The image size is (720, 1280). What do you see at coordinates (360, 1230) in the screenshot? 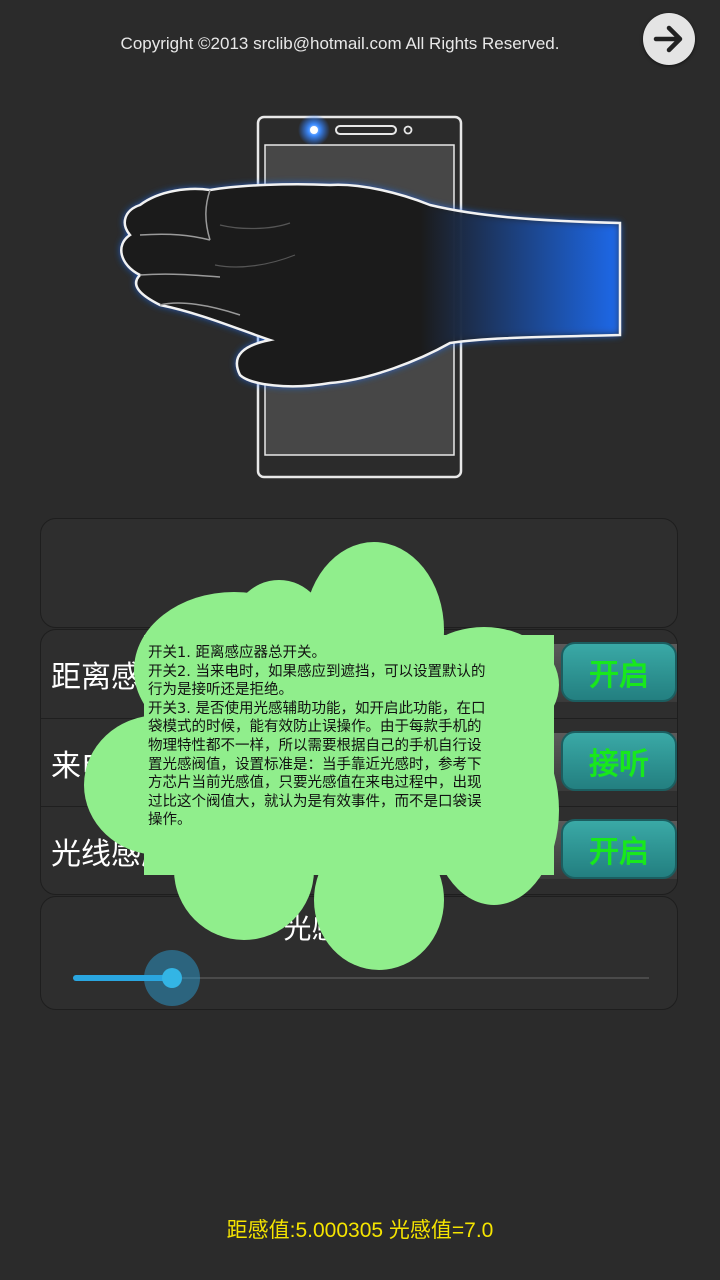
I see `sensor-status-text: 距感值:5.000305 光感值=7.0` at bounding box center [360, 1230].